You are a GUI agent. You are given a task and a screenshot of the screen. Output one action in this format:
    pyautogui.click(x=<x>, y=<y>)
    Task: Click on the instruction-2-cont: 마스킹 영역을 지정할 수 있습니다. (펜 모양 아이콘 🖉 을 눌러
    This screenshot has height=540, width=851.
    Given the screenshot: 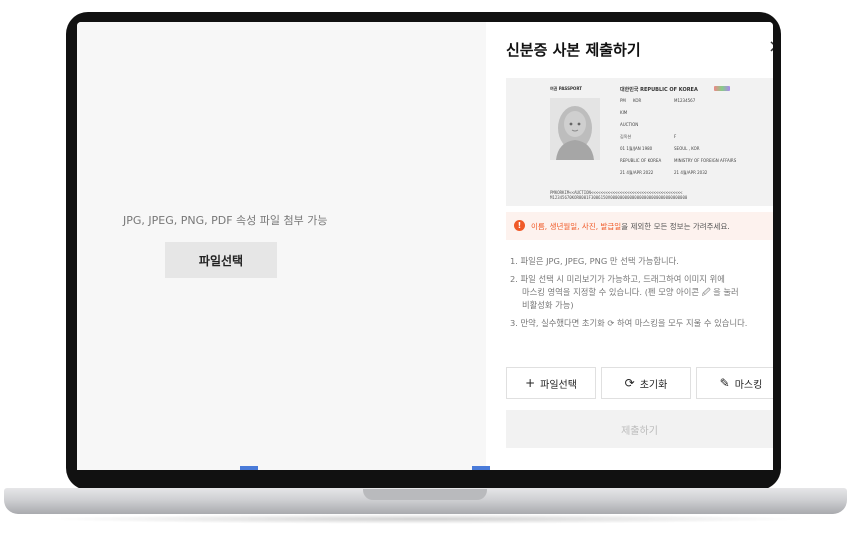 What is the action you would take?
    pyautogui.click(x=630, y=292)
    